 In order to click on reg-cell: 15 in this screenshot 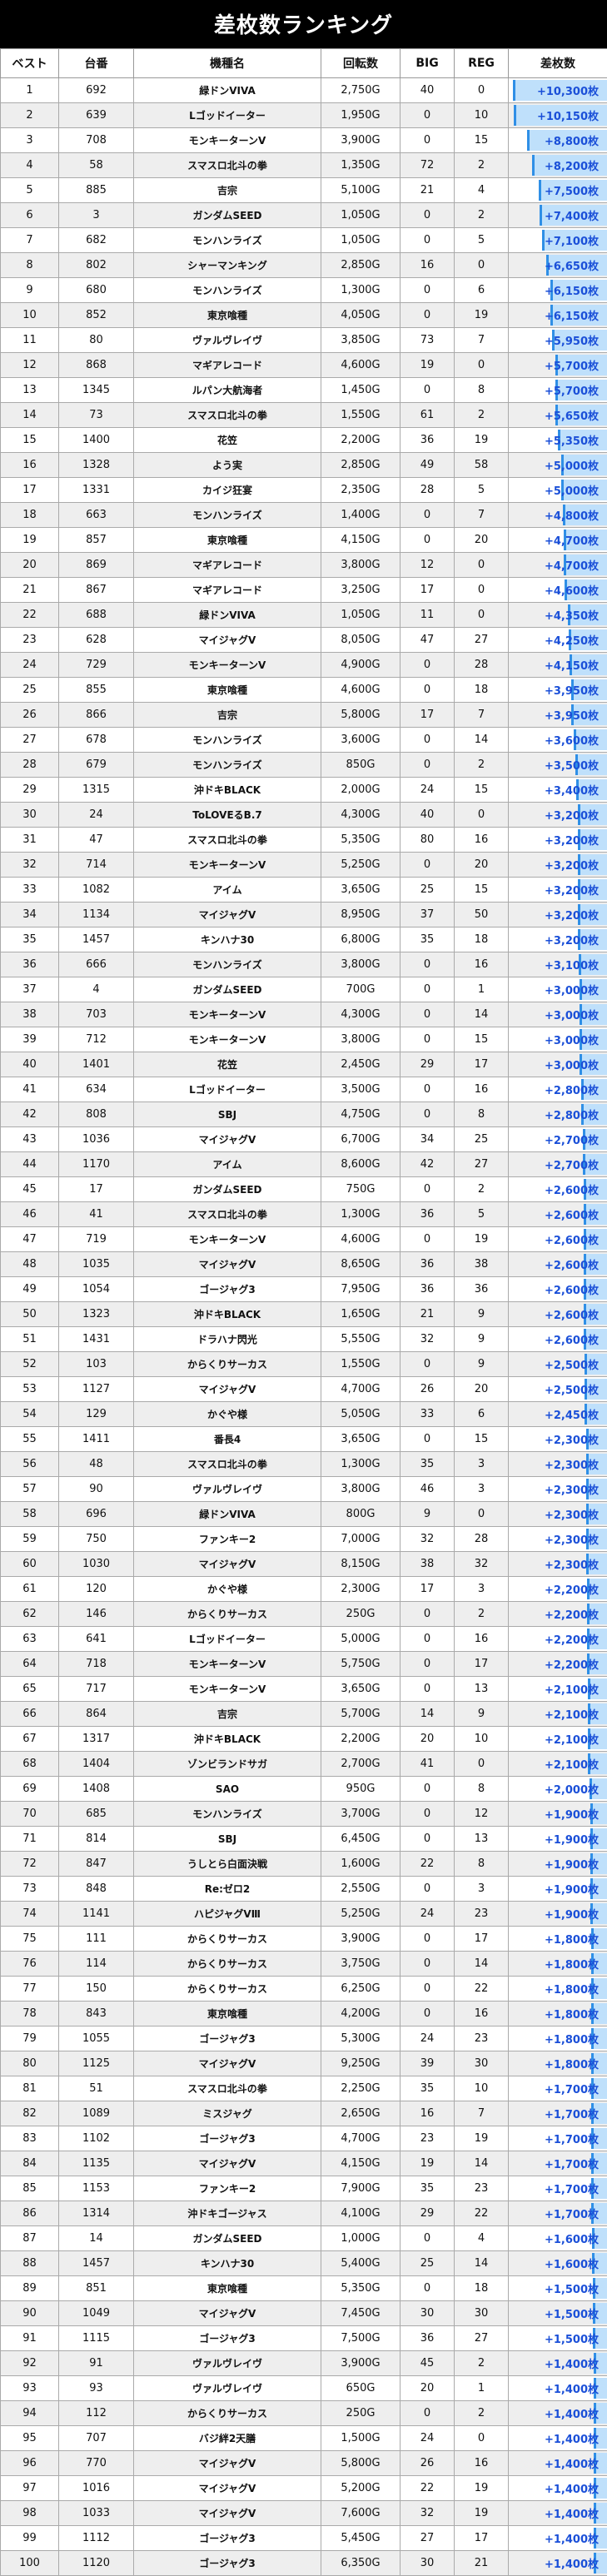, I will do `click(482, 790)`.